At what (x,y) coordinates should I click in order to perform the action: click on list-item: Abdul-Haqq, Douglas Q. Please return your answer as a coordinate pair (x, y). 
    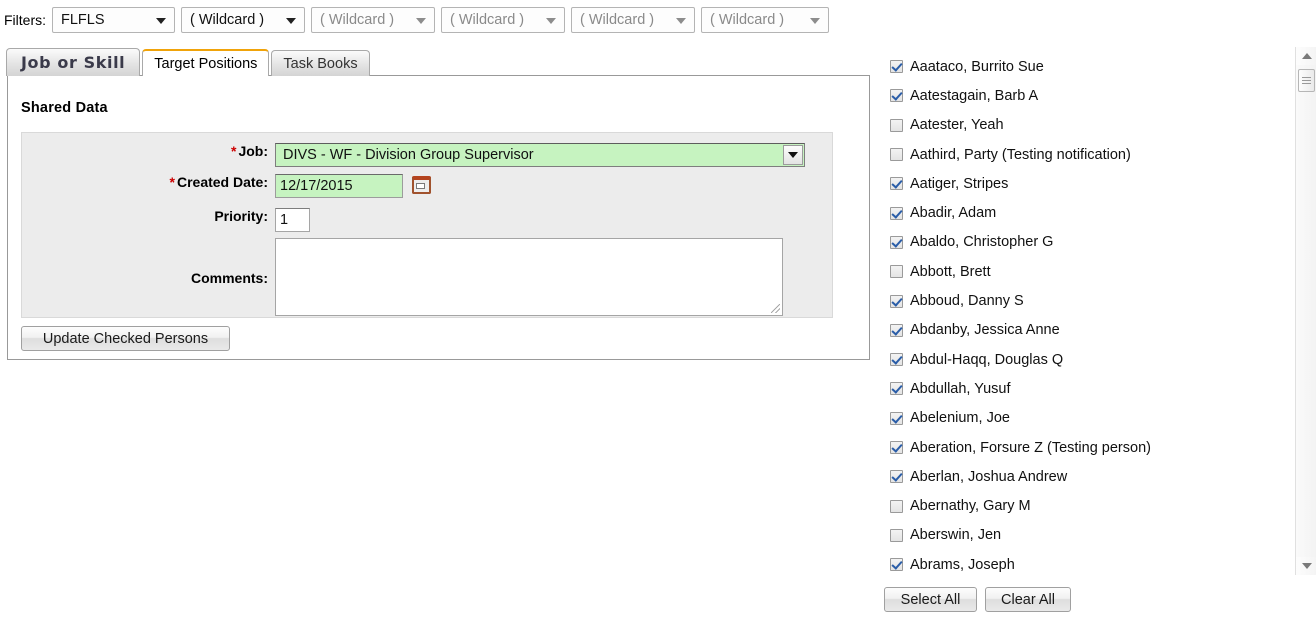
    Looking at the image, I should click on (1082, 359).